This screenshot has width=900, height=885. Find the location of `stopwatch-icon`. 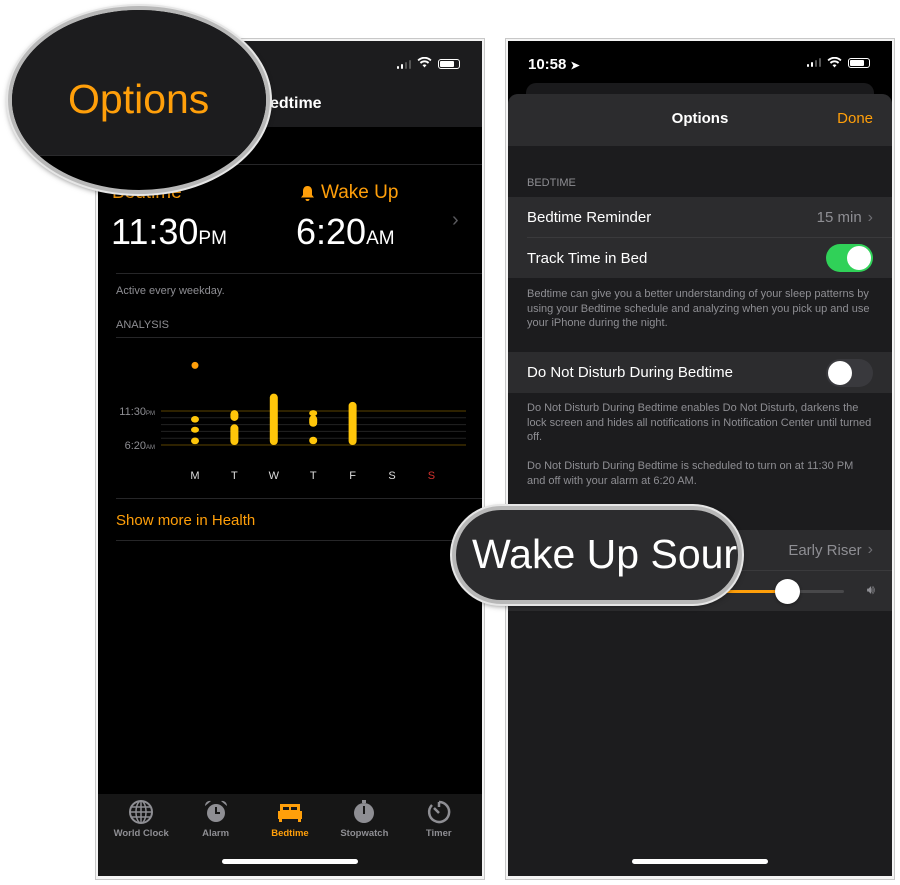

stopwatch-icon is located at coordinates (364, 811).